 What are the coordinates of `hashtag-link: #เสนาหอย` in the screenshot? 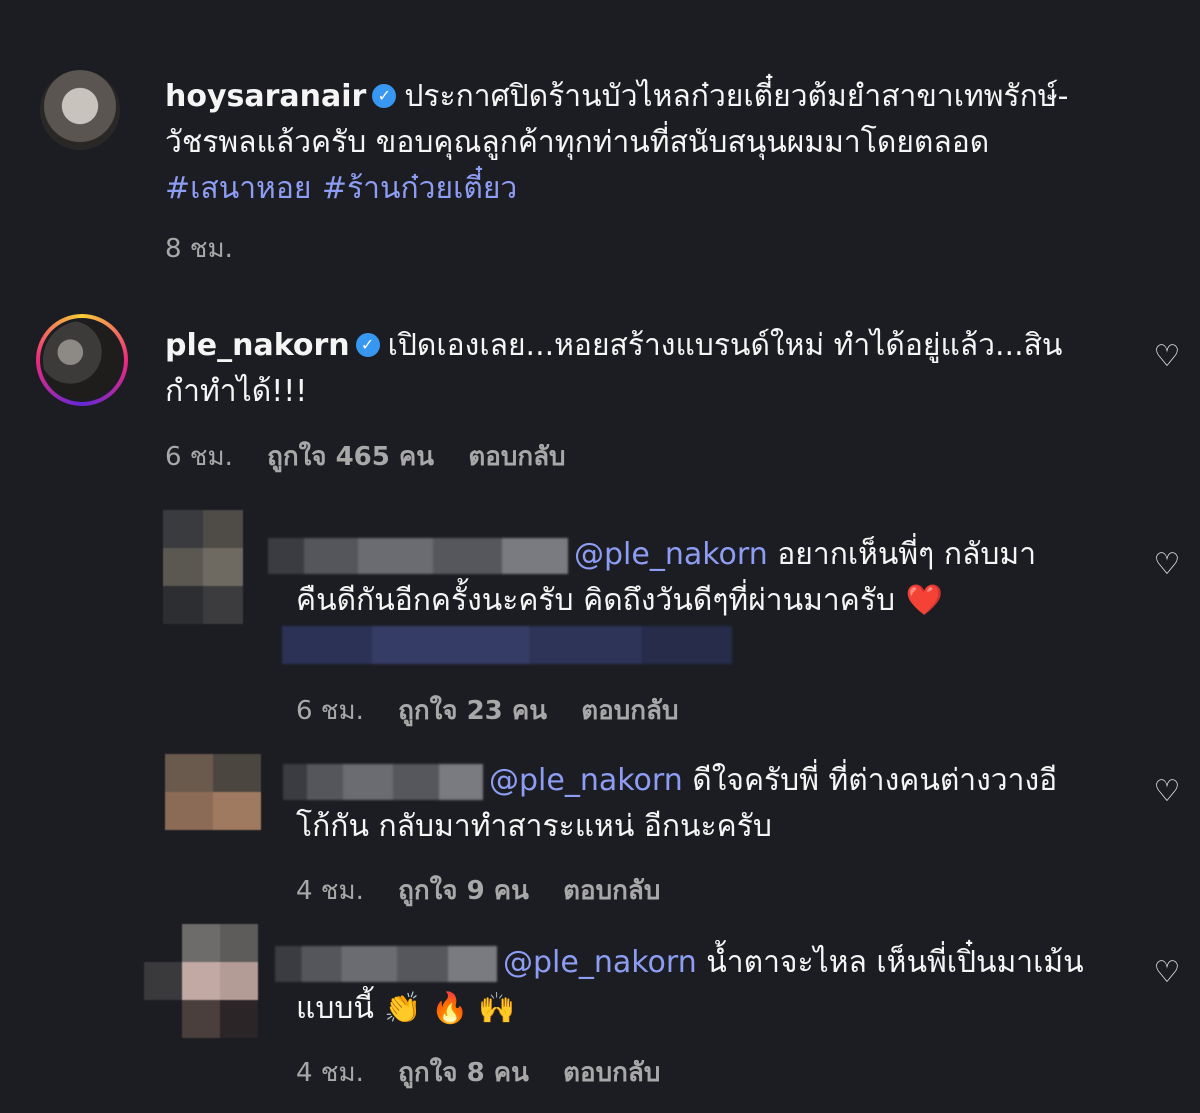 It's located at (238, 188).